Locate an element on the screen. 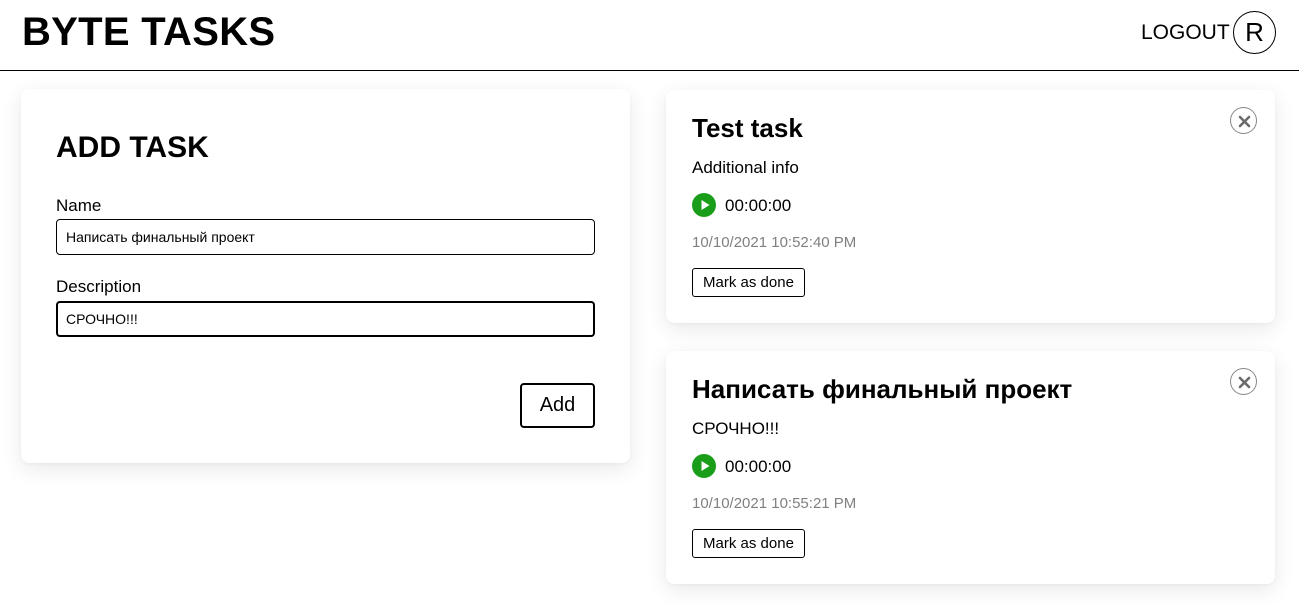 This screenshot has width=1299, height=606. task-date: 10/10/2021 10:55:21 PM is located at coordinates (774, 503).